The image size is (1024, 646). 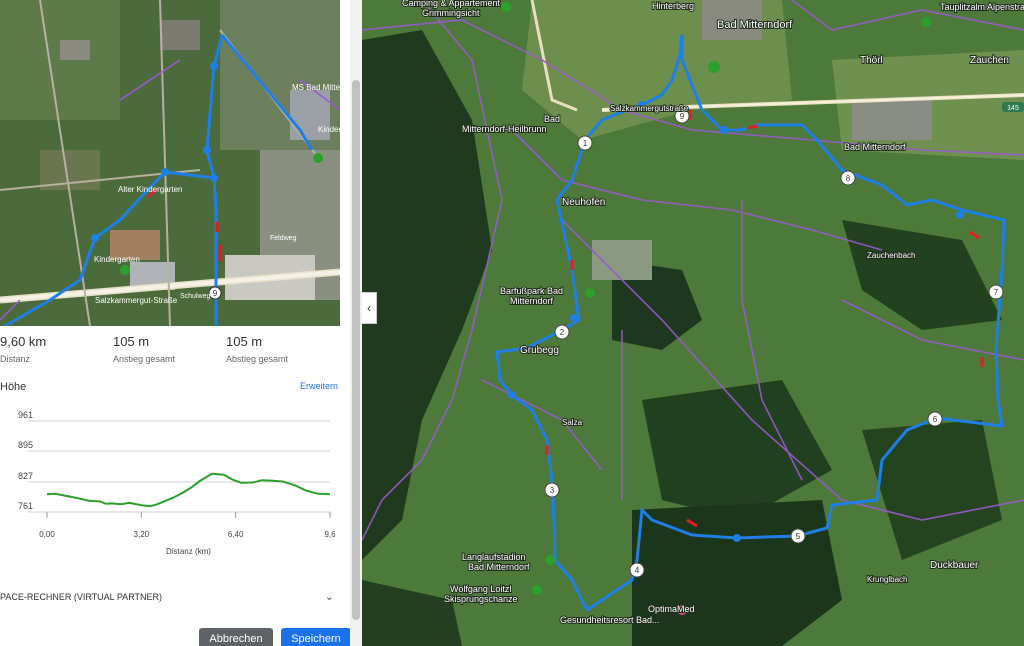 What do you see at coordinates (532, 301) in the screenshot?
I see `place-barfuss-2: Mitterndorf` at bounding box center [532, 301].